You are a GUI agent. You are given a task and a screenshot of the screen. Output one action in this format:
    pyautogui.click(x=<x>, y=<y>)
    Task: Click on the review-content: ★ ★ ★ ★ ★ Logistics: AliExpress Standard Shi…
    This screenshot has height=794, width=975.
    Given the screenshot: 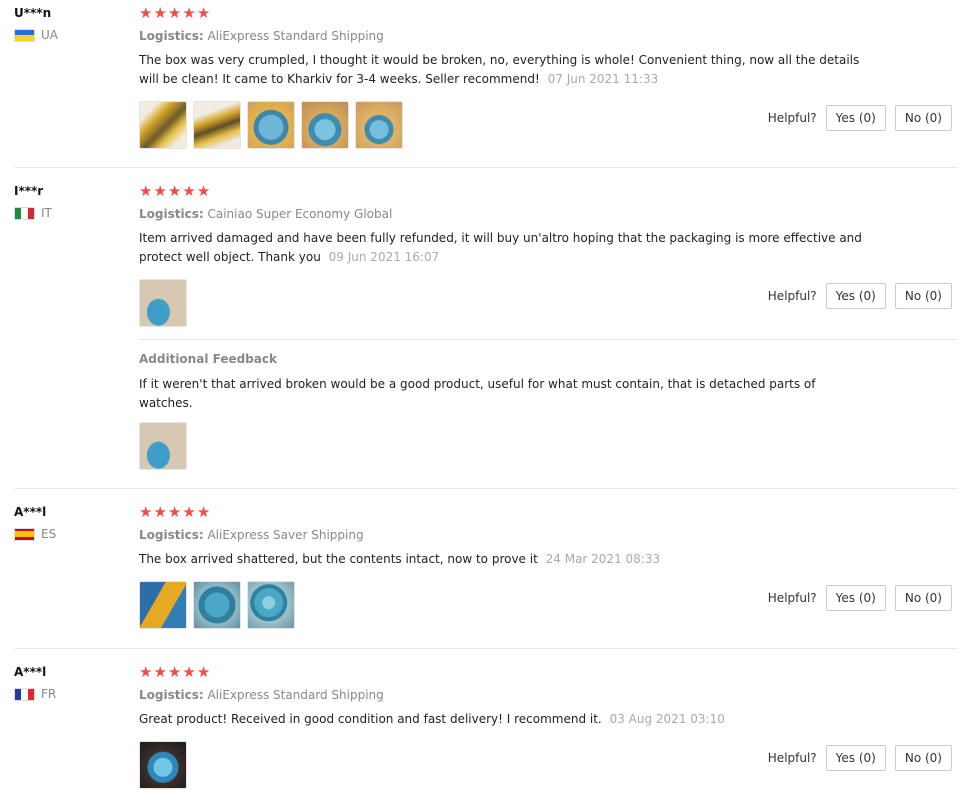 What is the action you would take?
    pyautogui.click(x=504, y=76)
    